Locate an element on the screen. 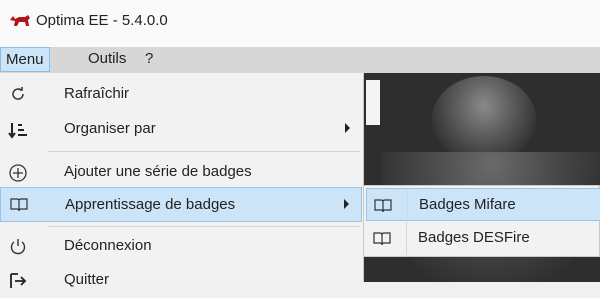 The height and width of the screenshot is (298, 600). menu-item-label: Apprentissage de badges is located at coordinates (150, 204).